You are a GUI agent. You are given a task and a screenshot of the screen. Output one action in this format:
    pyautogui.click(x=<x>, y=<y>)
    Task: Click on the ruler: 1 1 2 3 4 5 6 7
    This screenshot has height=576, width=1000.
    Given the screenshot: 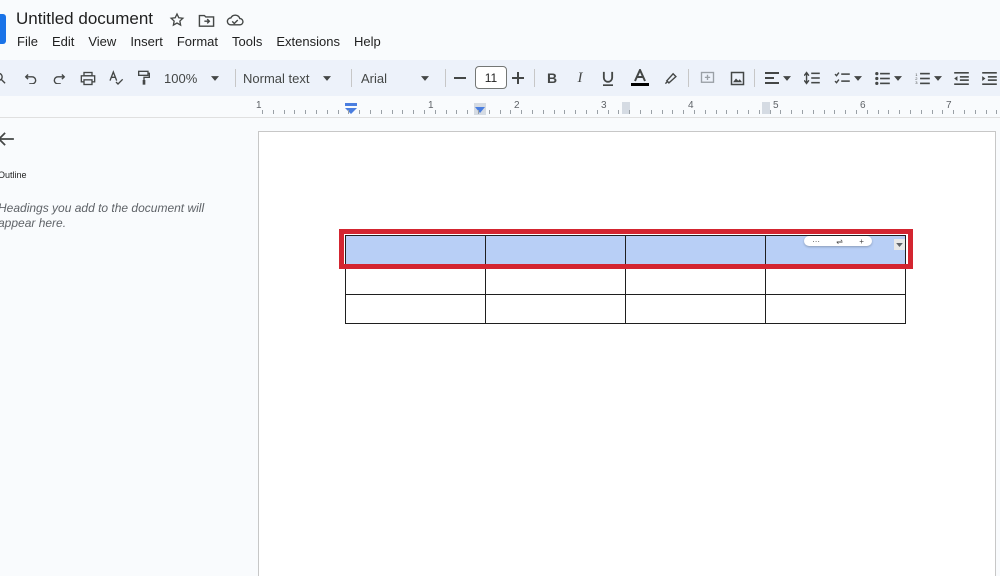 What is the action you would take?
    pyautogui.click(x=500, y=108)
    